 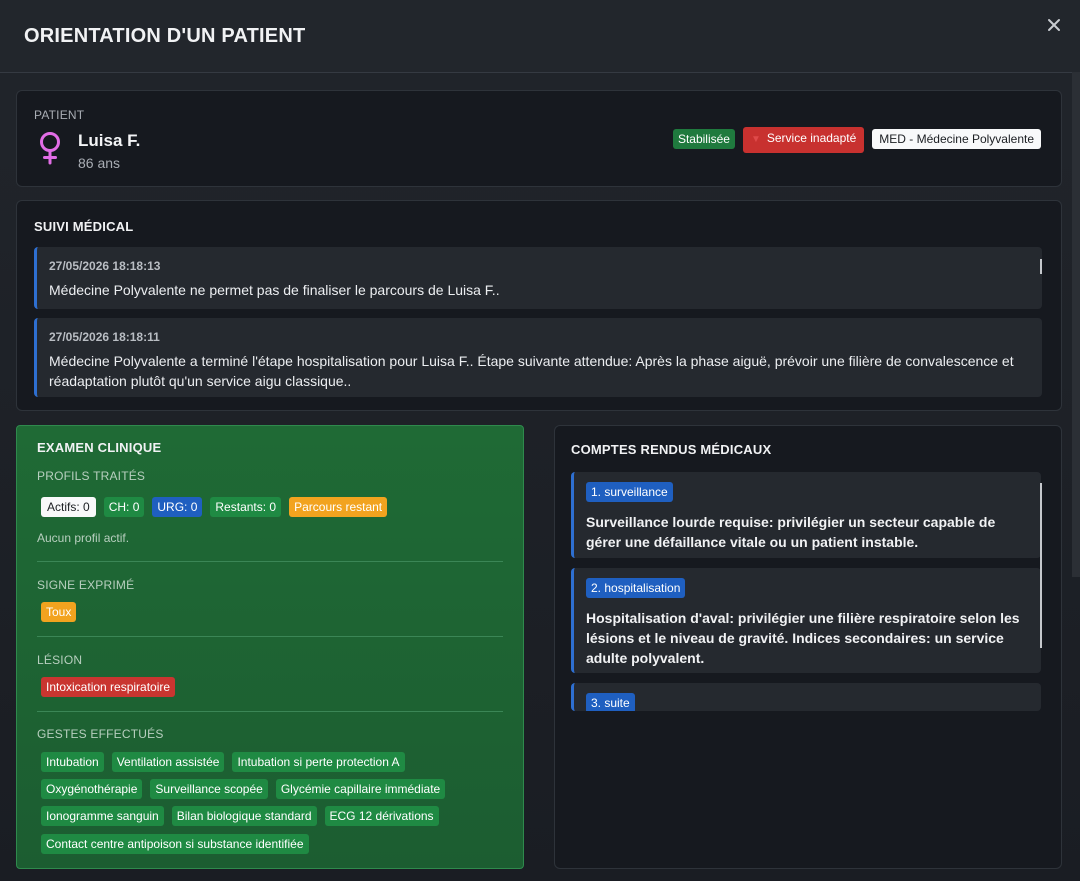 What do you see at coordinates (703, 139) in the screenshot?
I see `state-badge: Stabilisée` at bounding box center [703, 139].